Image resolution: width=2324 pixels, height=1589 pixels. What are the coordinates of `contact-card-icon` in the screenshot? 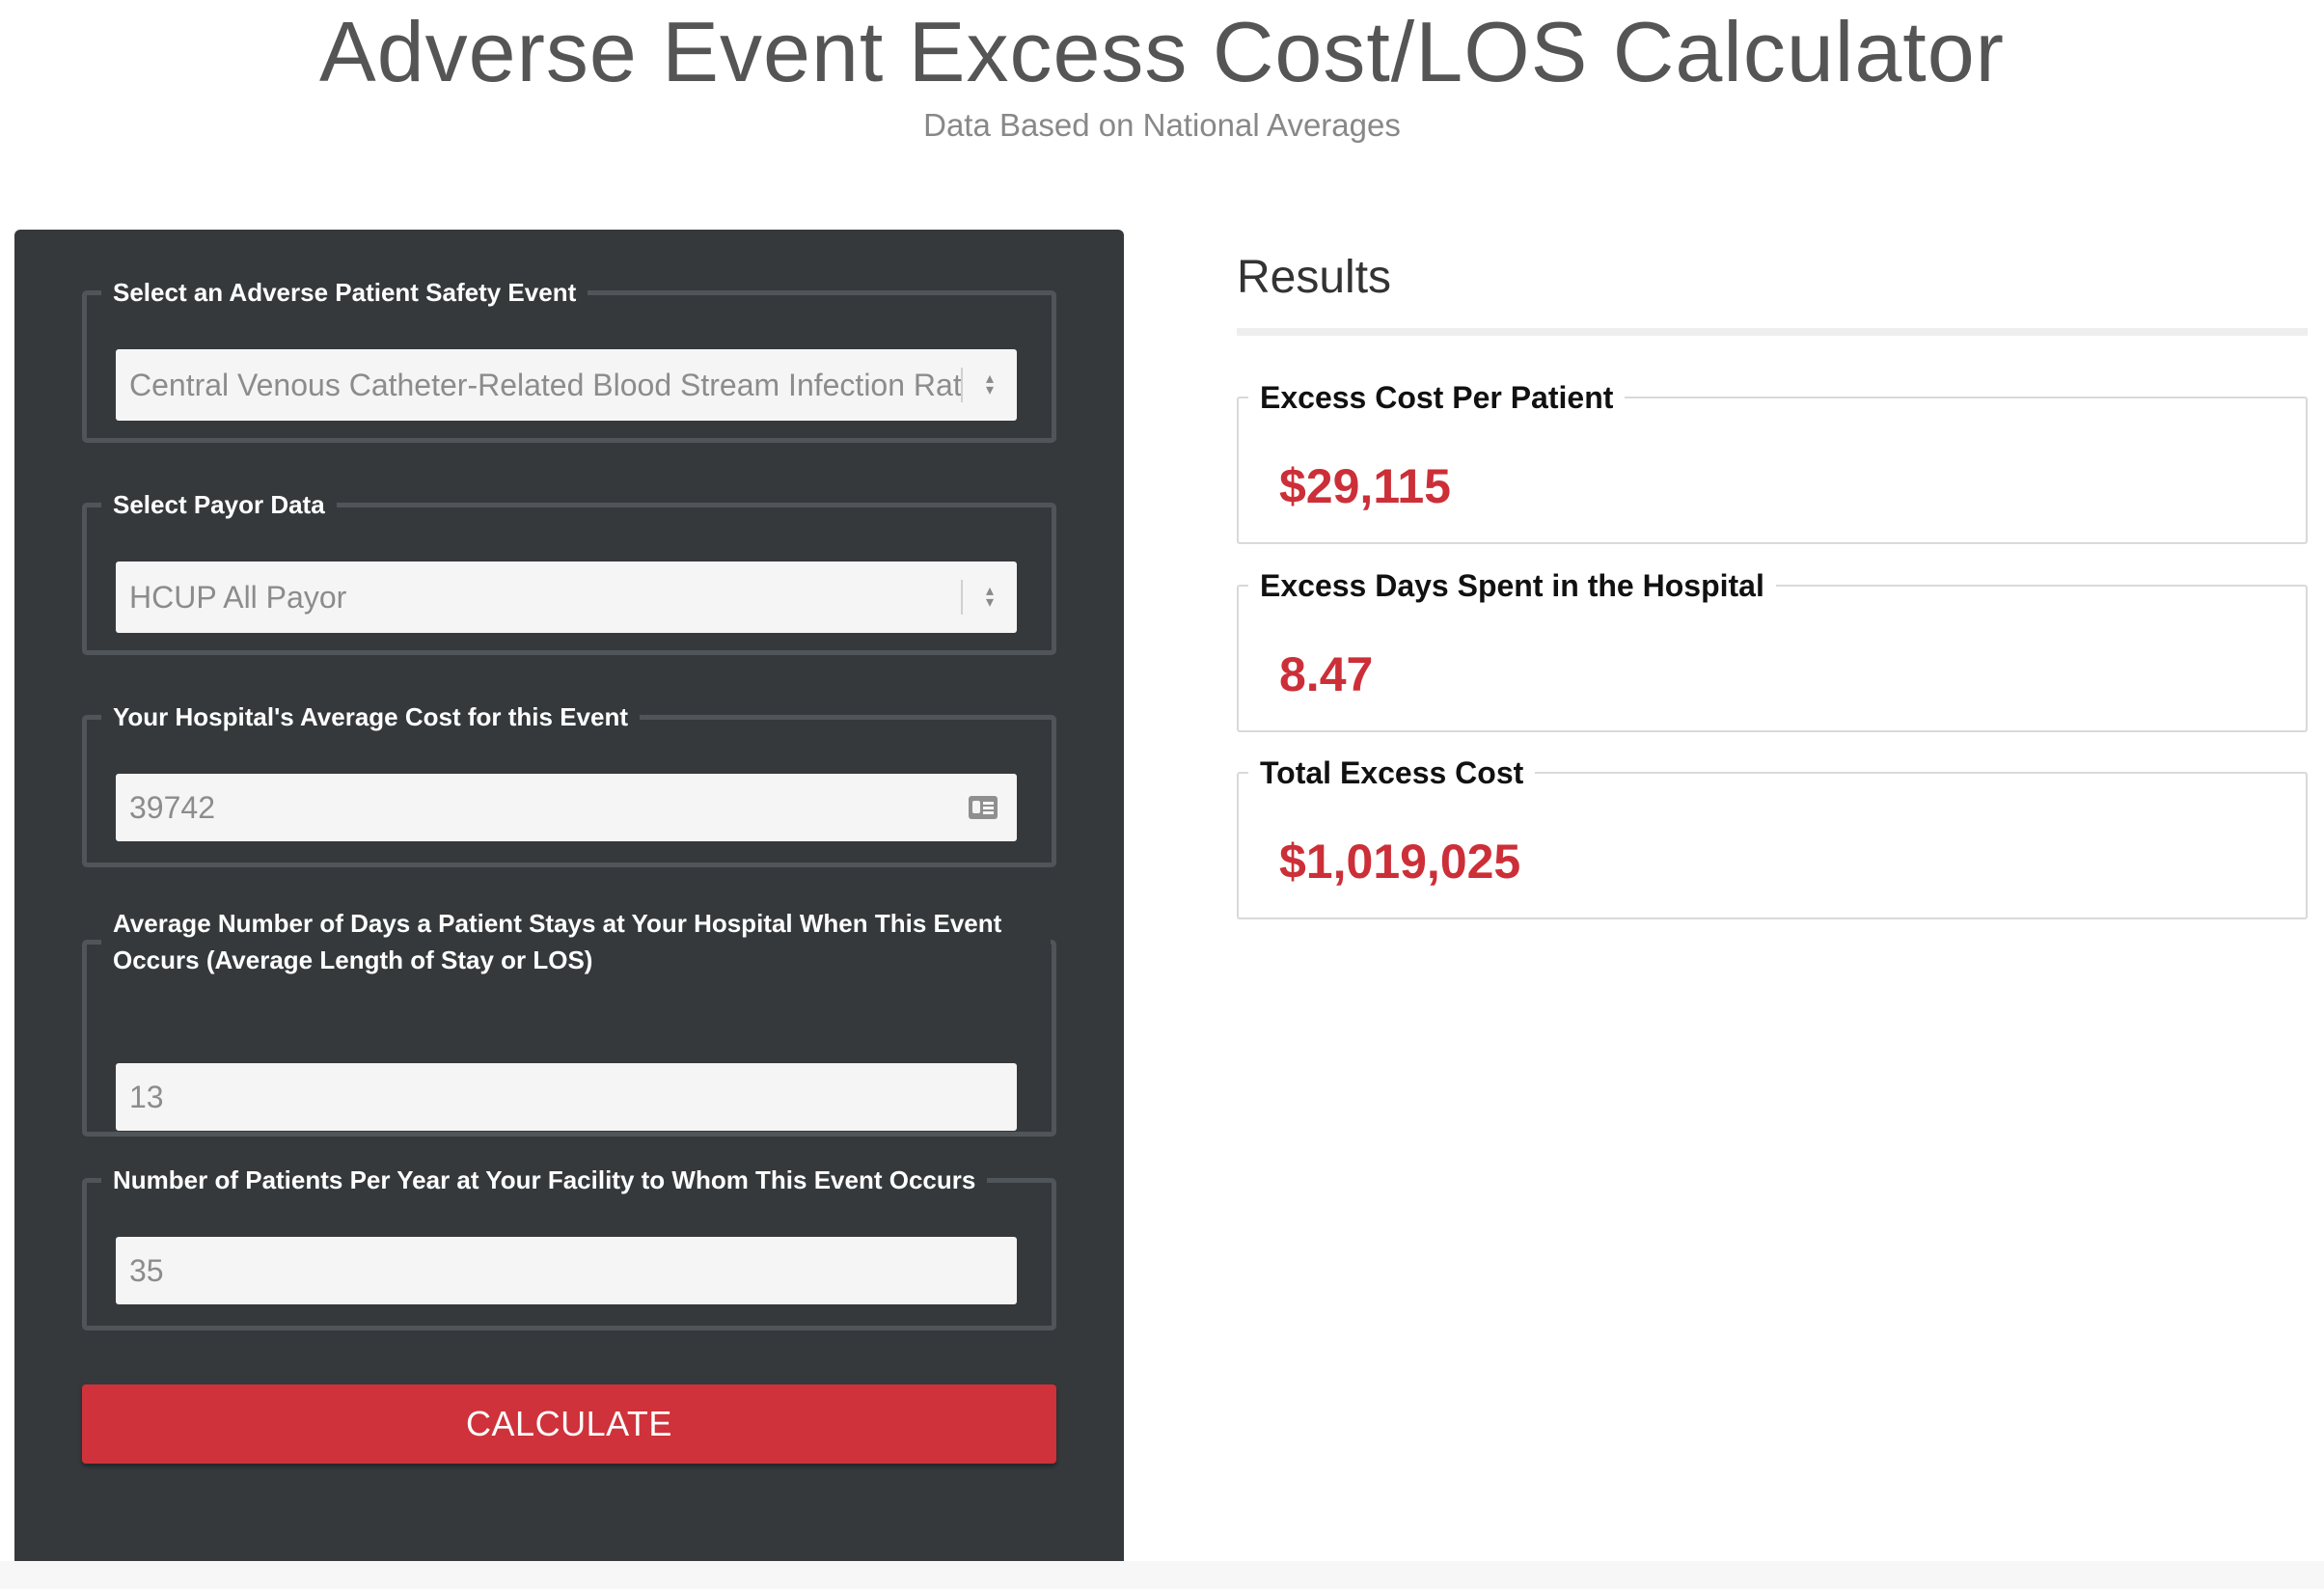 It's located at (983, 808).